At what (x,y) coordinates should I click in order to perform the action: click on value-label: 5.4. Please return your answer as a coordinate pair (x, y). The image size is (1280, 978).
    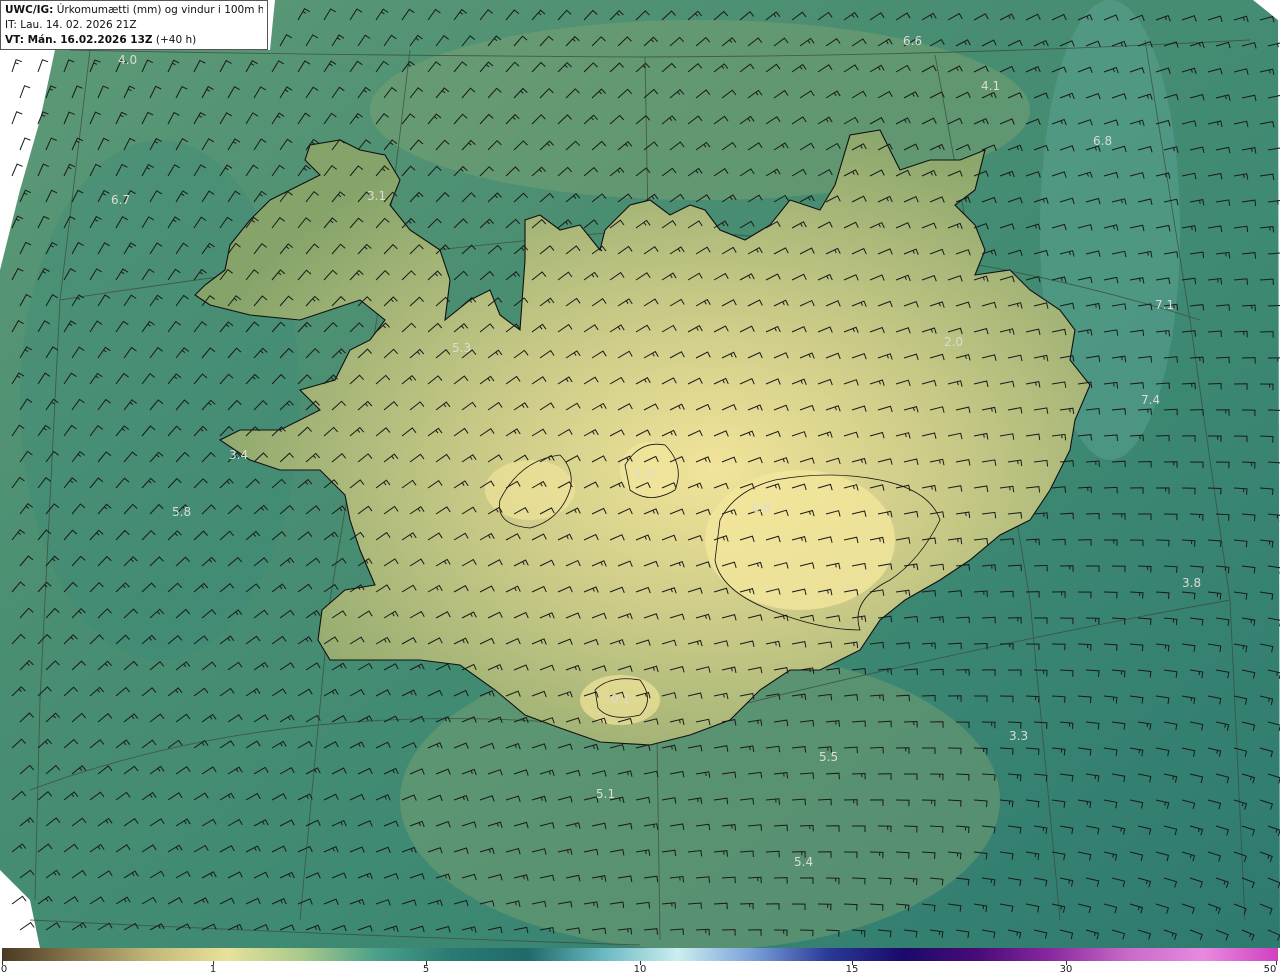
    Looking at the image, I should click on (803, 862).